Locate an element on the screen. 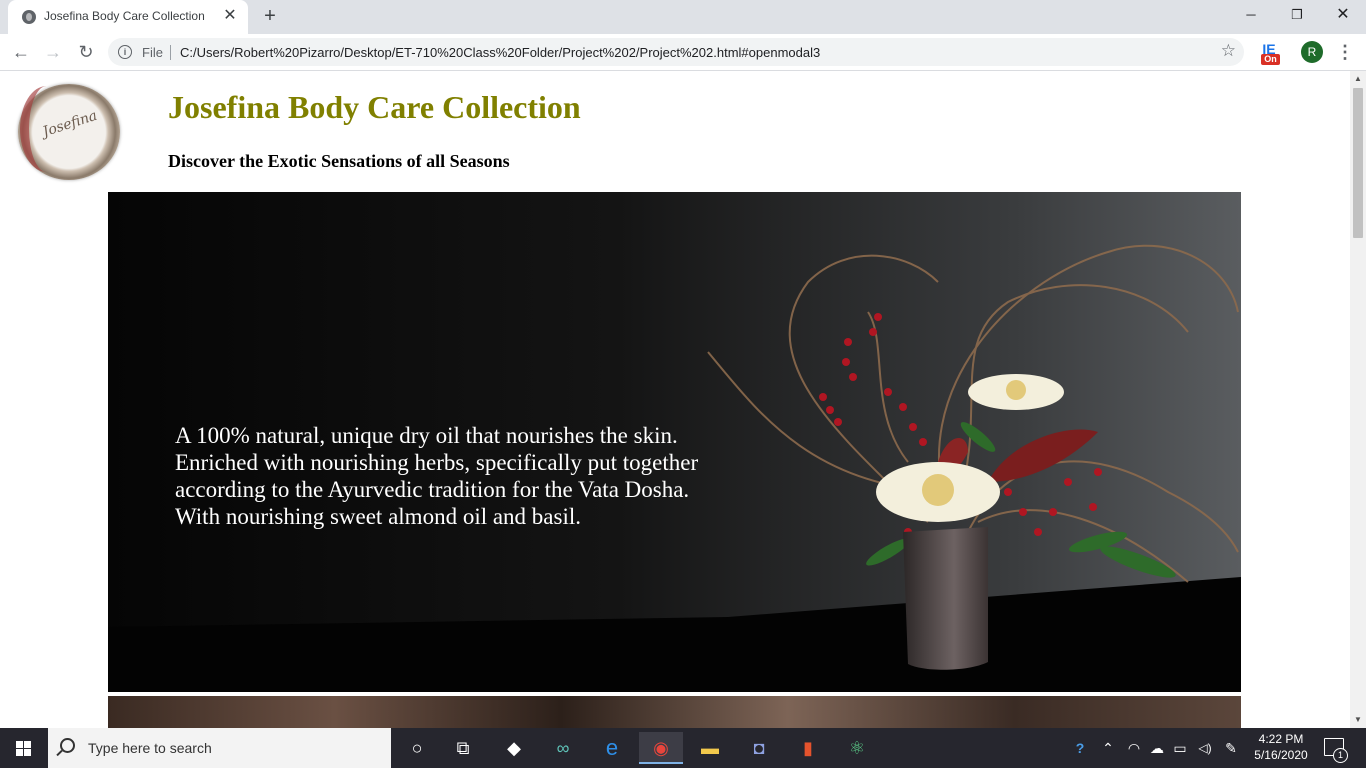 The width and height of the screenshot is (1366, 768). reload-button: ↻ is located at coordinates (86, 52).